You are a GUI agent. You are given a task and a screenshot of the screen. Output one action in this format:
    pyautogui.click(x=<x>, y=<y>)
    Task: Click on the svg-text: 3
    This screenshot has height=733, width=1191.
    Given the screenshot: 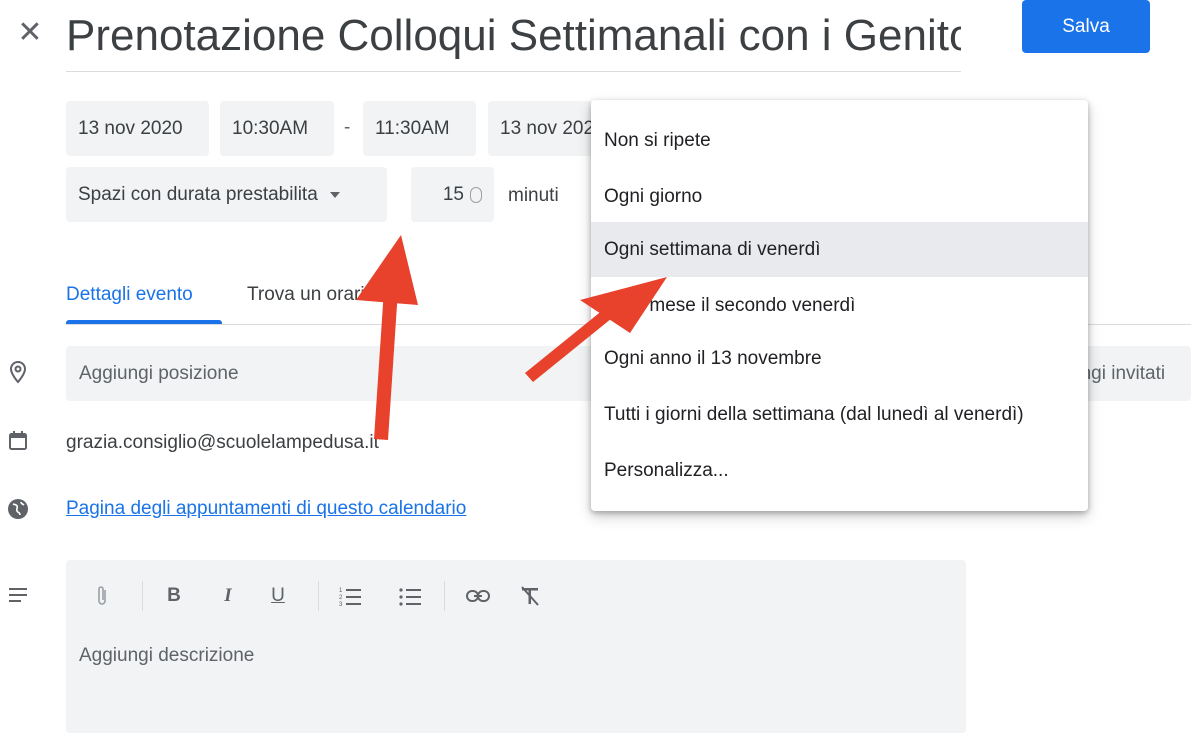 What is the action you would take?
    pyautogui.click(x=341, y=604)
    